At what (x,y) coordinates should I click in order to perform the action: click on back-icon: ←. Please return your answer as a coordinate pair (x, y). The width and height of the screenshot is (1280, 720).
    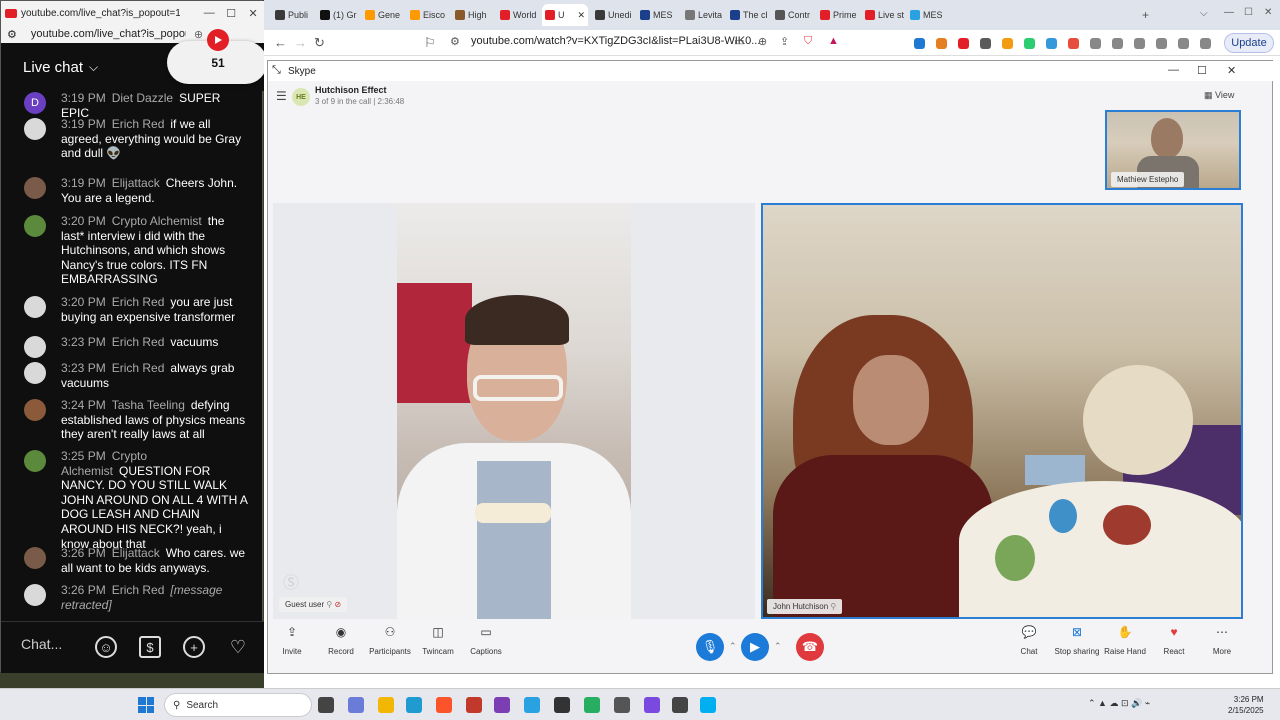
    Looking at the image, I should click on (280, 42).